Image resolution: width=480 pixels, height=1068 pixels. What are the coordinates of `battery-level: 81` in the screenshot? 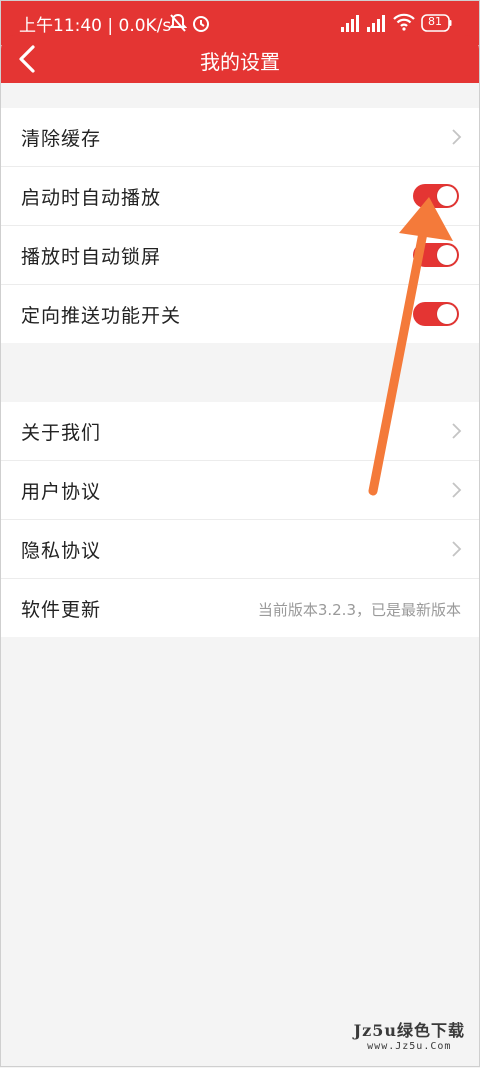 It's located at (435, 21).